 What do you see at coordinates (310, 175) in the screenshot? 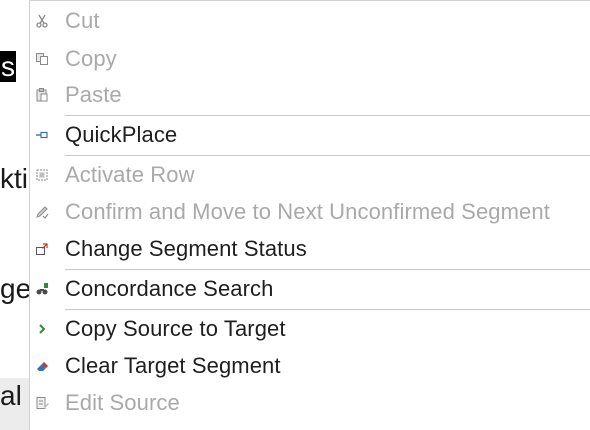
I see `menu-item-activate-row: Activate Row` at bounding box center [310, 175].